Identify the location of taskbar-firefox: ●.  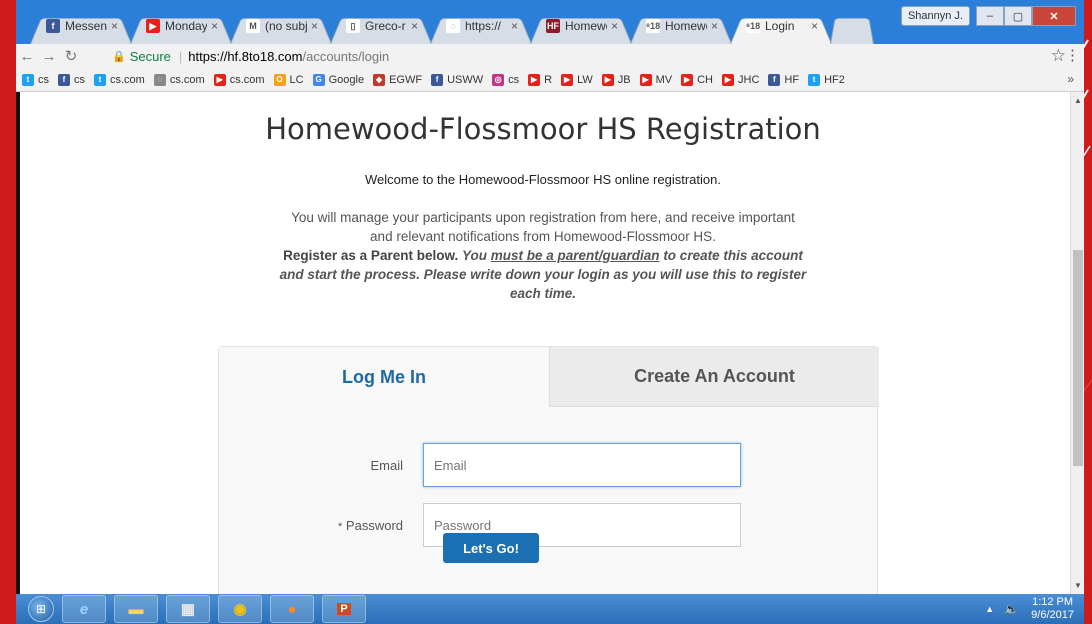
(292, 609).